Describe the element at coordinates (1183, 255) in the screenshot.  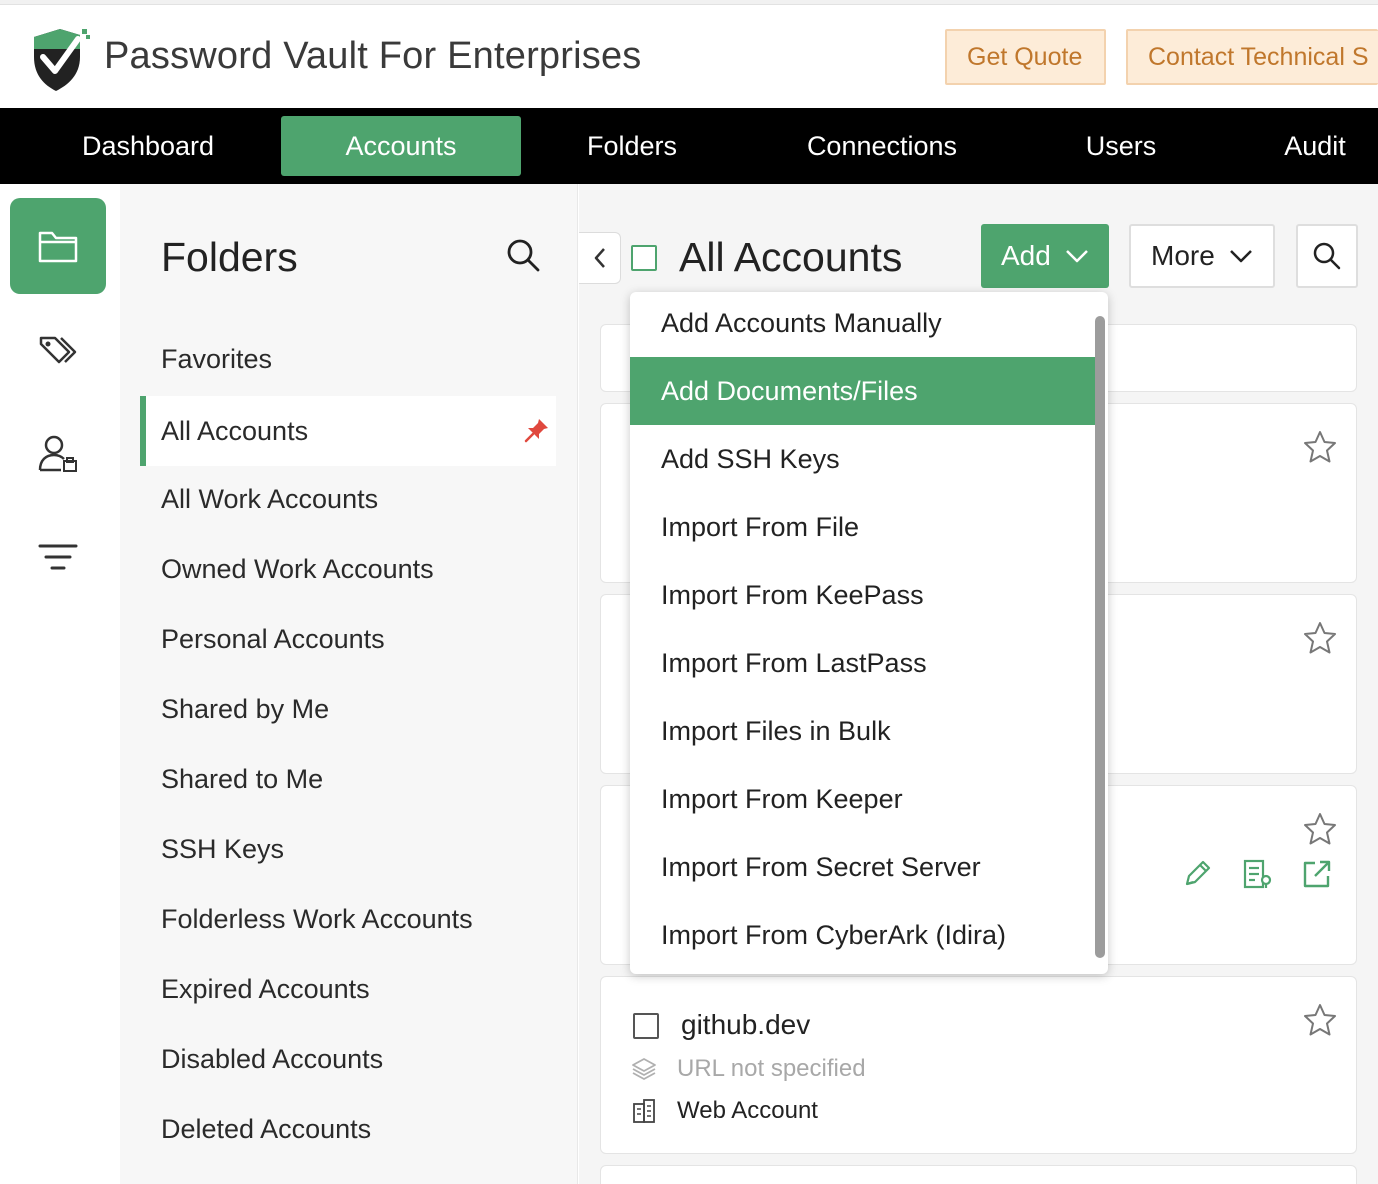
I see `more-button-label: More` at that location.